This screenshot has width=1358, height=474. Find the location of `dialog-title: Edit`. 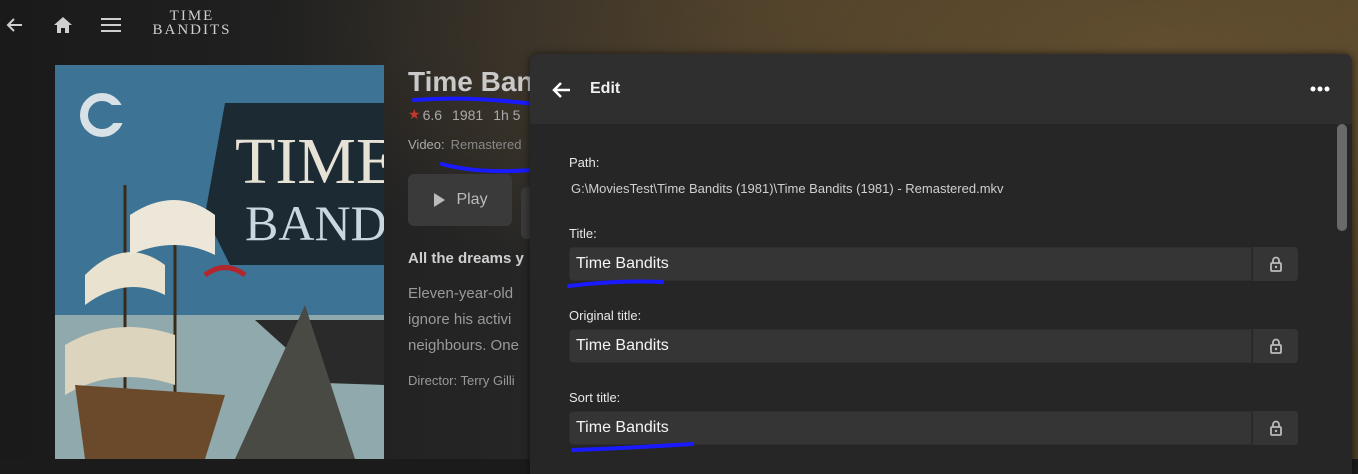

dialog-title: Edit is located at coordinates (605, 88).